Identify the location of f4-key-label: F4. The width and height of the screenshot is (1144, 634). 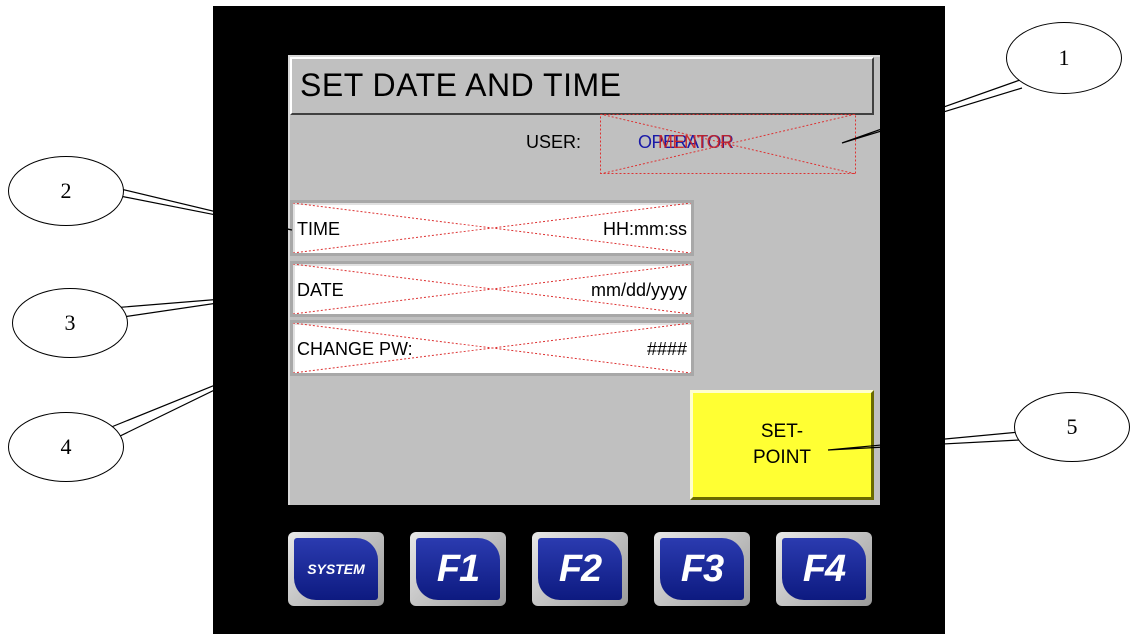
(824, 568).